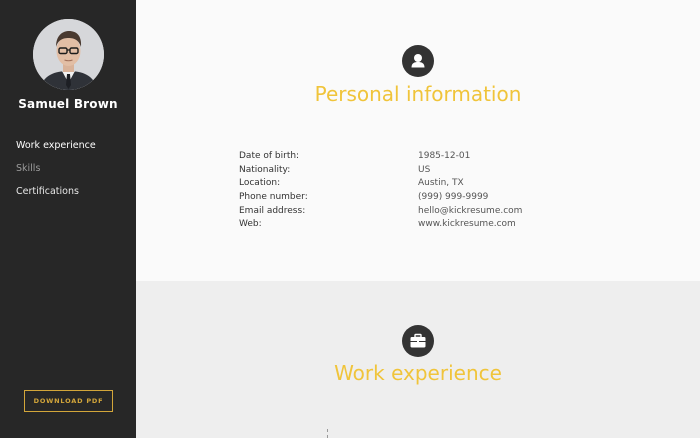  Describe the element at coordinates (273, 197) in the screenshot. I see `info-label: Phone number:` at that location.